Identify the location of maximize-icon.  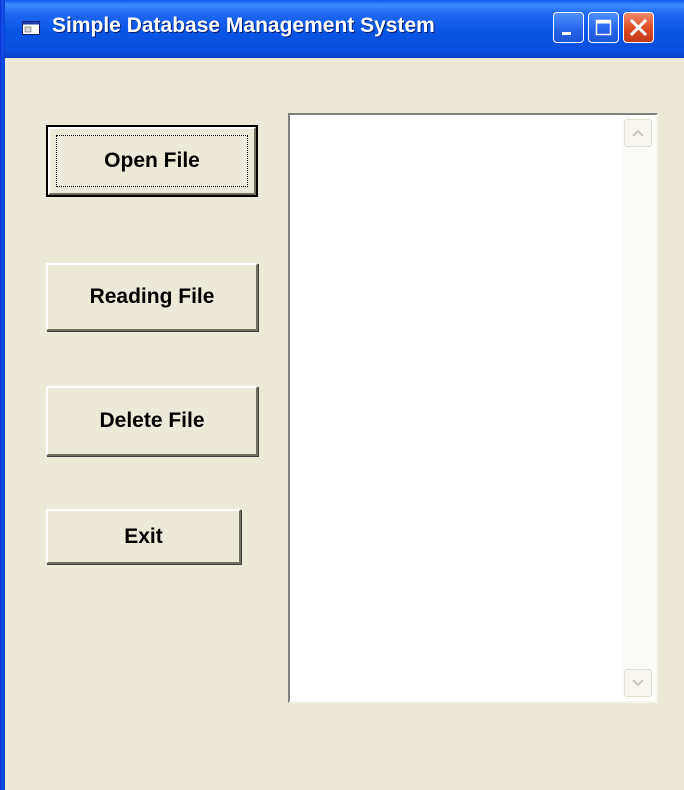
(603, 27).